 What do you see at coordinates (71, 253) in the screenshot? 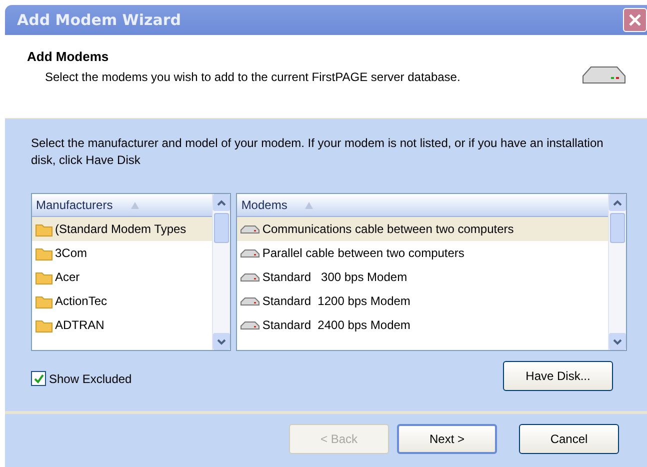
I see `item-label: 3Com` at bounding box center [71, 253].